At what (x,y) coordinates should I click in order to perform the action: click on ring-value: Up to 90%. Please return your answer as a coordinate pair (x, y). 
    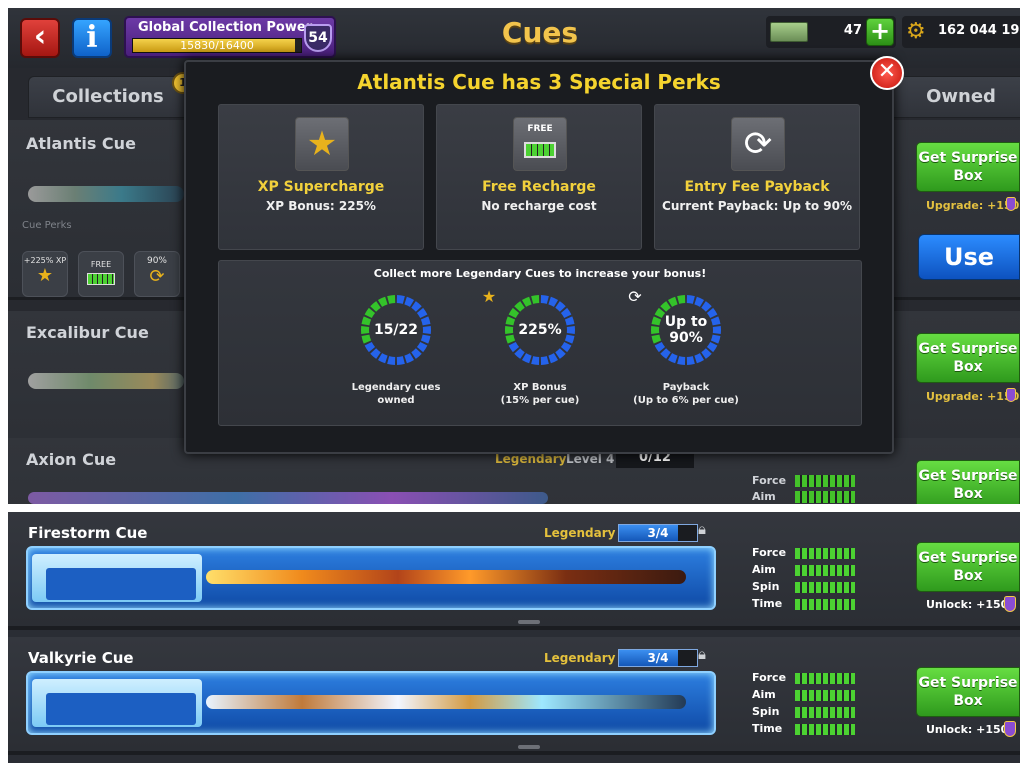
    Looking at the image, I should click on (686, 330).